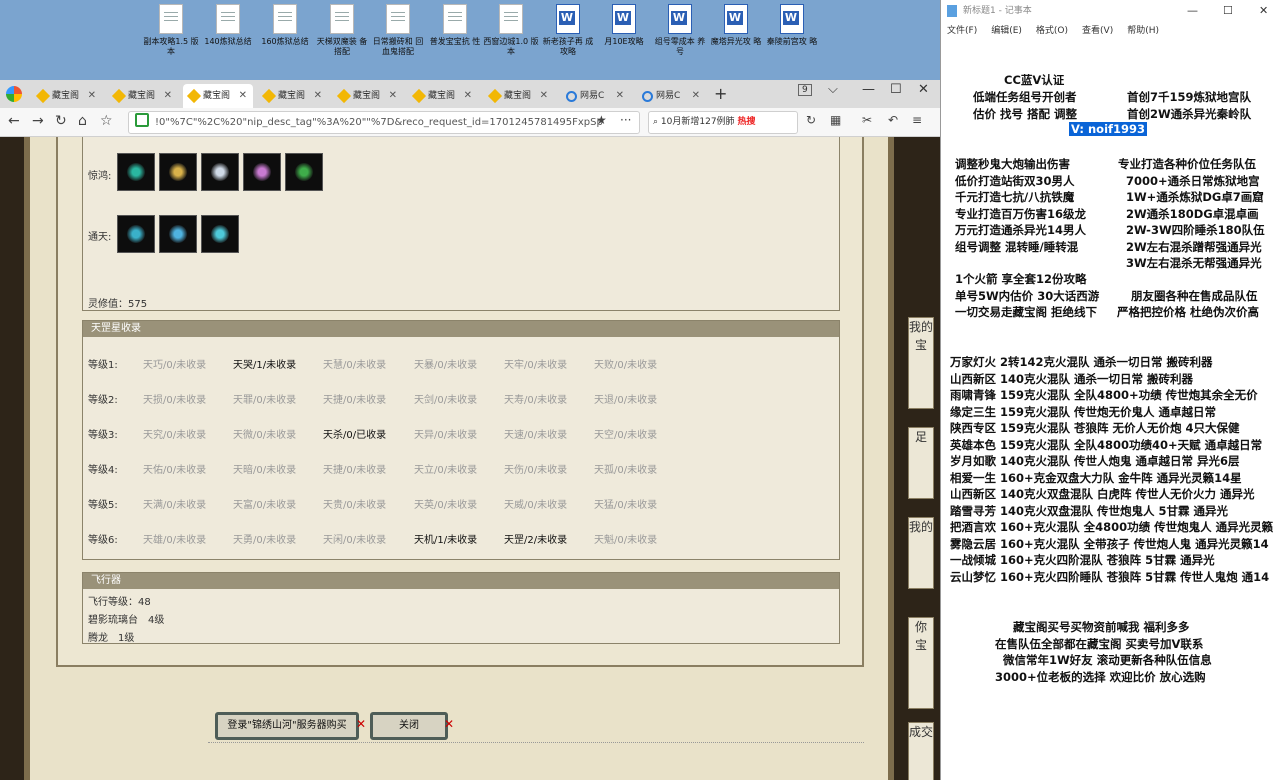 This screenshot has width=1280, height=780. I want to click on notepad-menu-item: 格式(O), so click(1052, 31).